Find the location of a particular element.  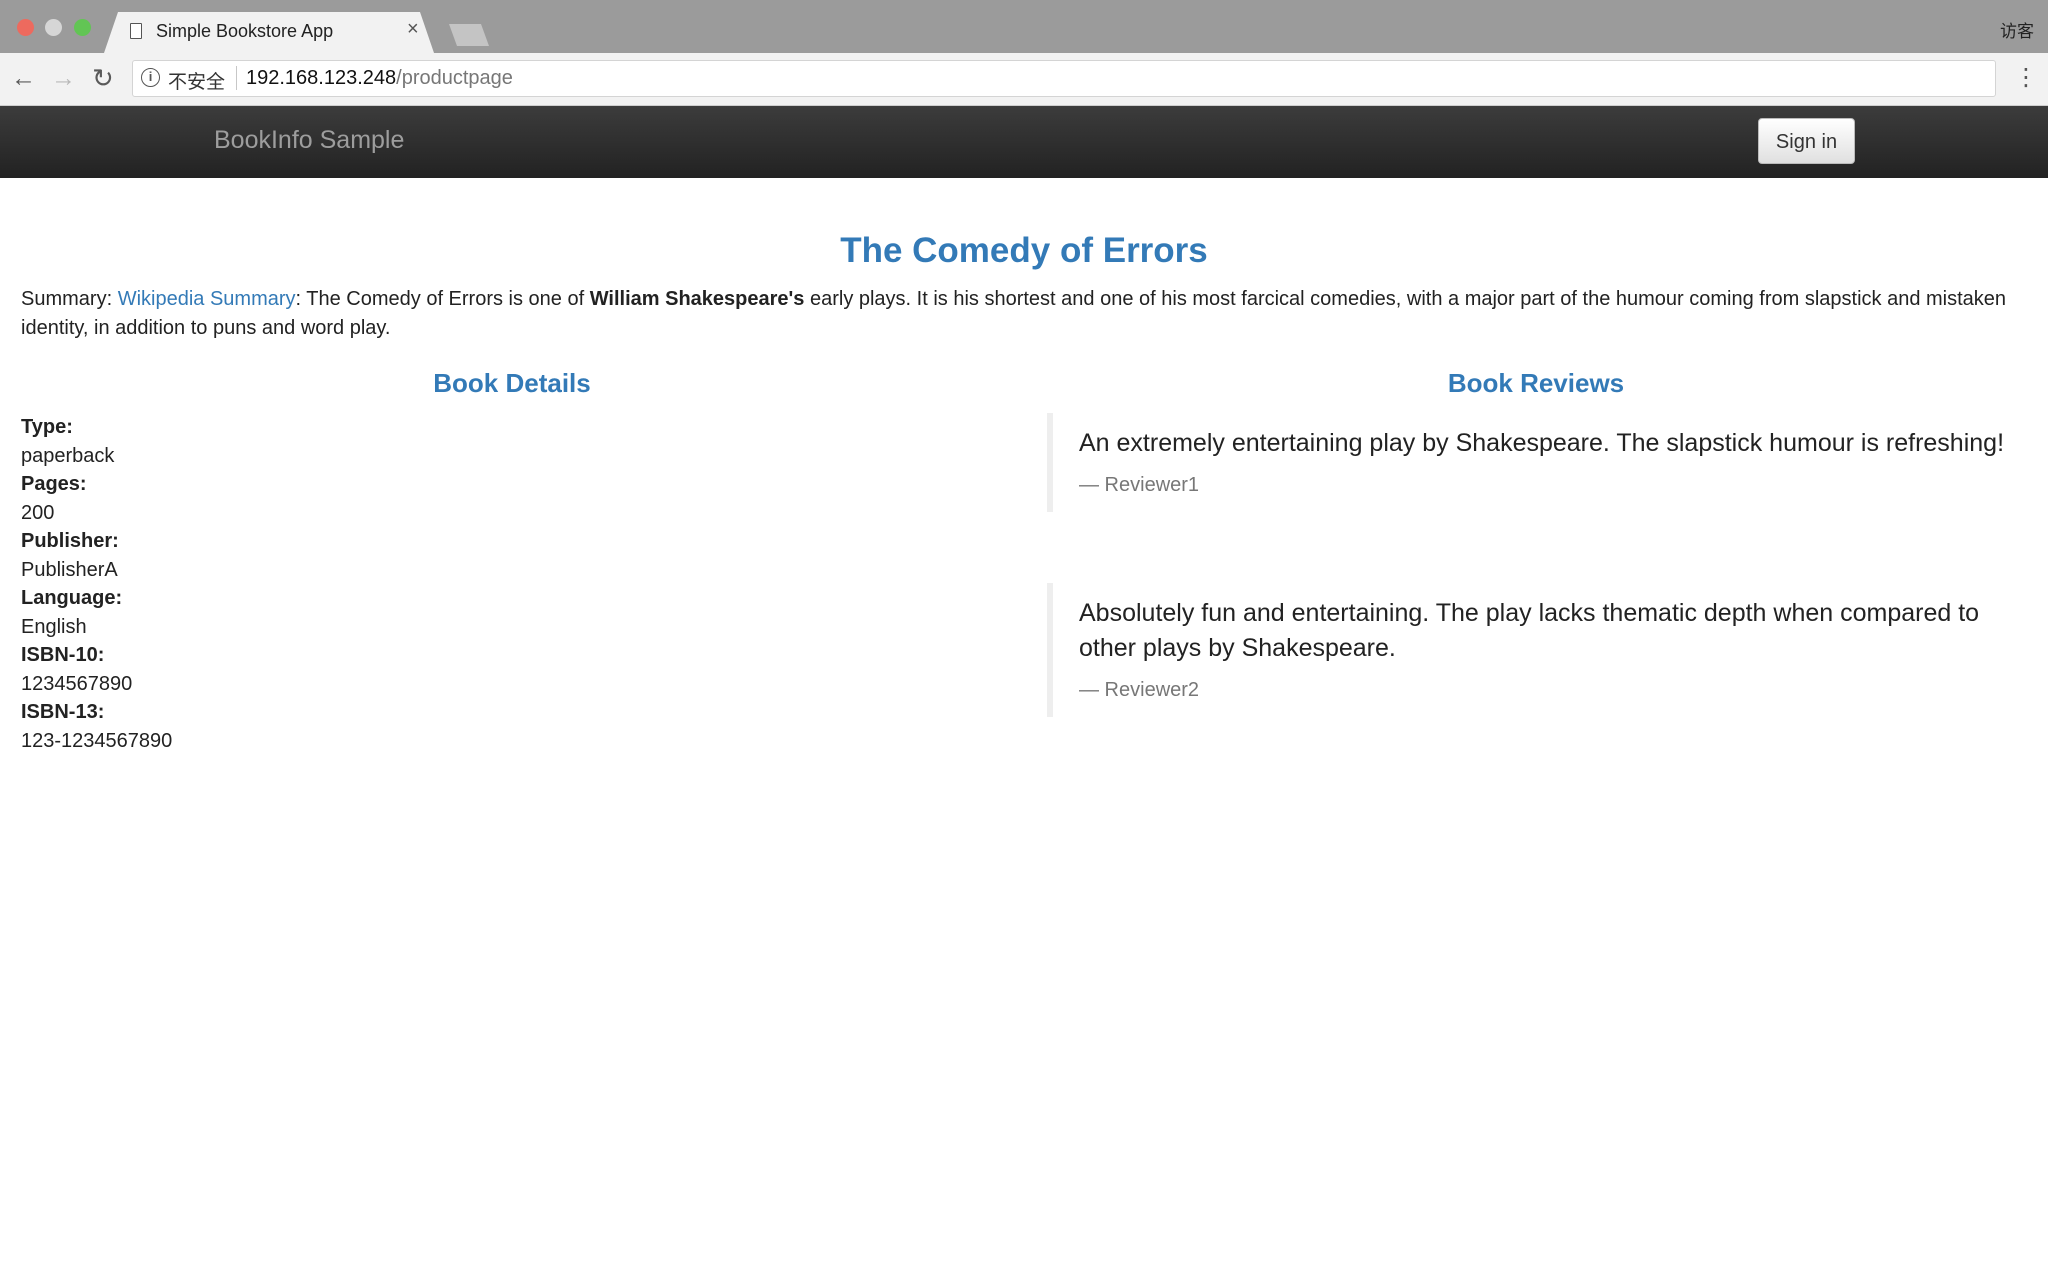

page-title: The Comedy of Errors is located at coordinates (1024, 250).